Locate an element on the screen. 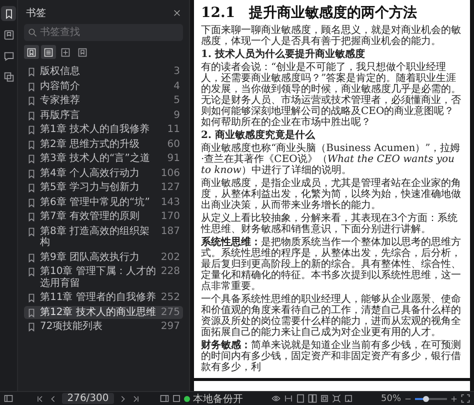  fit-page-icon is located at coordinates (324, 398).